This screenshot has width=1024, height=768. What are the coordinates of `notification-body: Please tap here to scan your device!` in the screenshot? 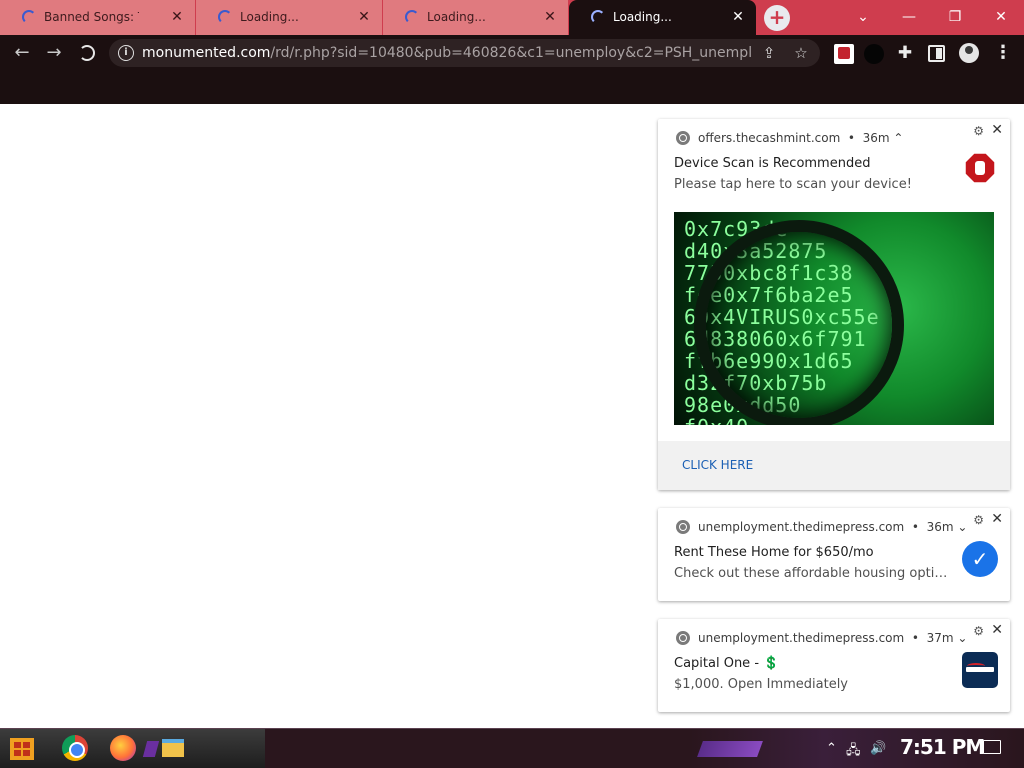 It's located at (793, 184).